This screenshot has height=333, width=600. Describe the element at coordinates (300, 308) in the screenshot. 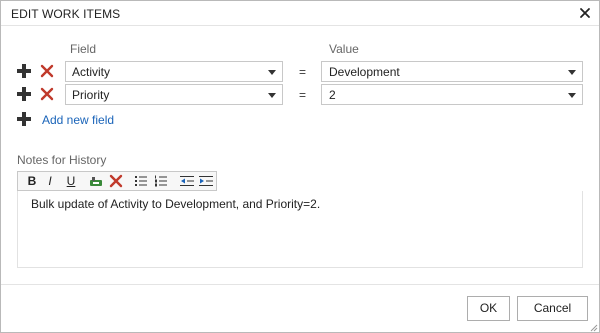

I see `dialog-footer: OK Cancel` at that location.